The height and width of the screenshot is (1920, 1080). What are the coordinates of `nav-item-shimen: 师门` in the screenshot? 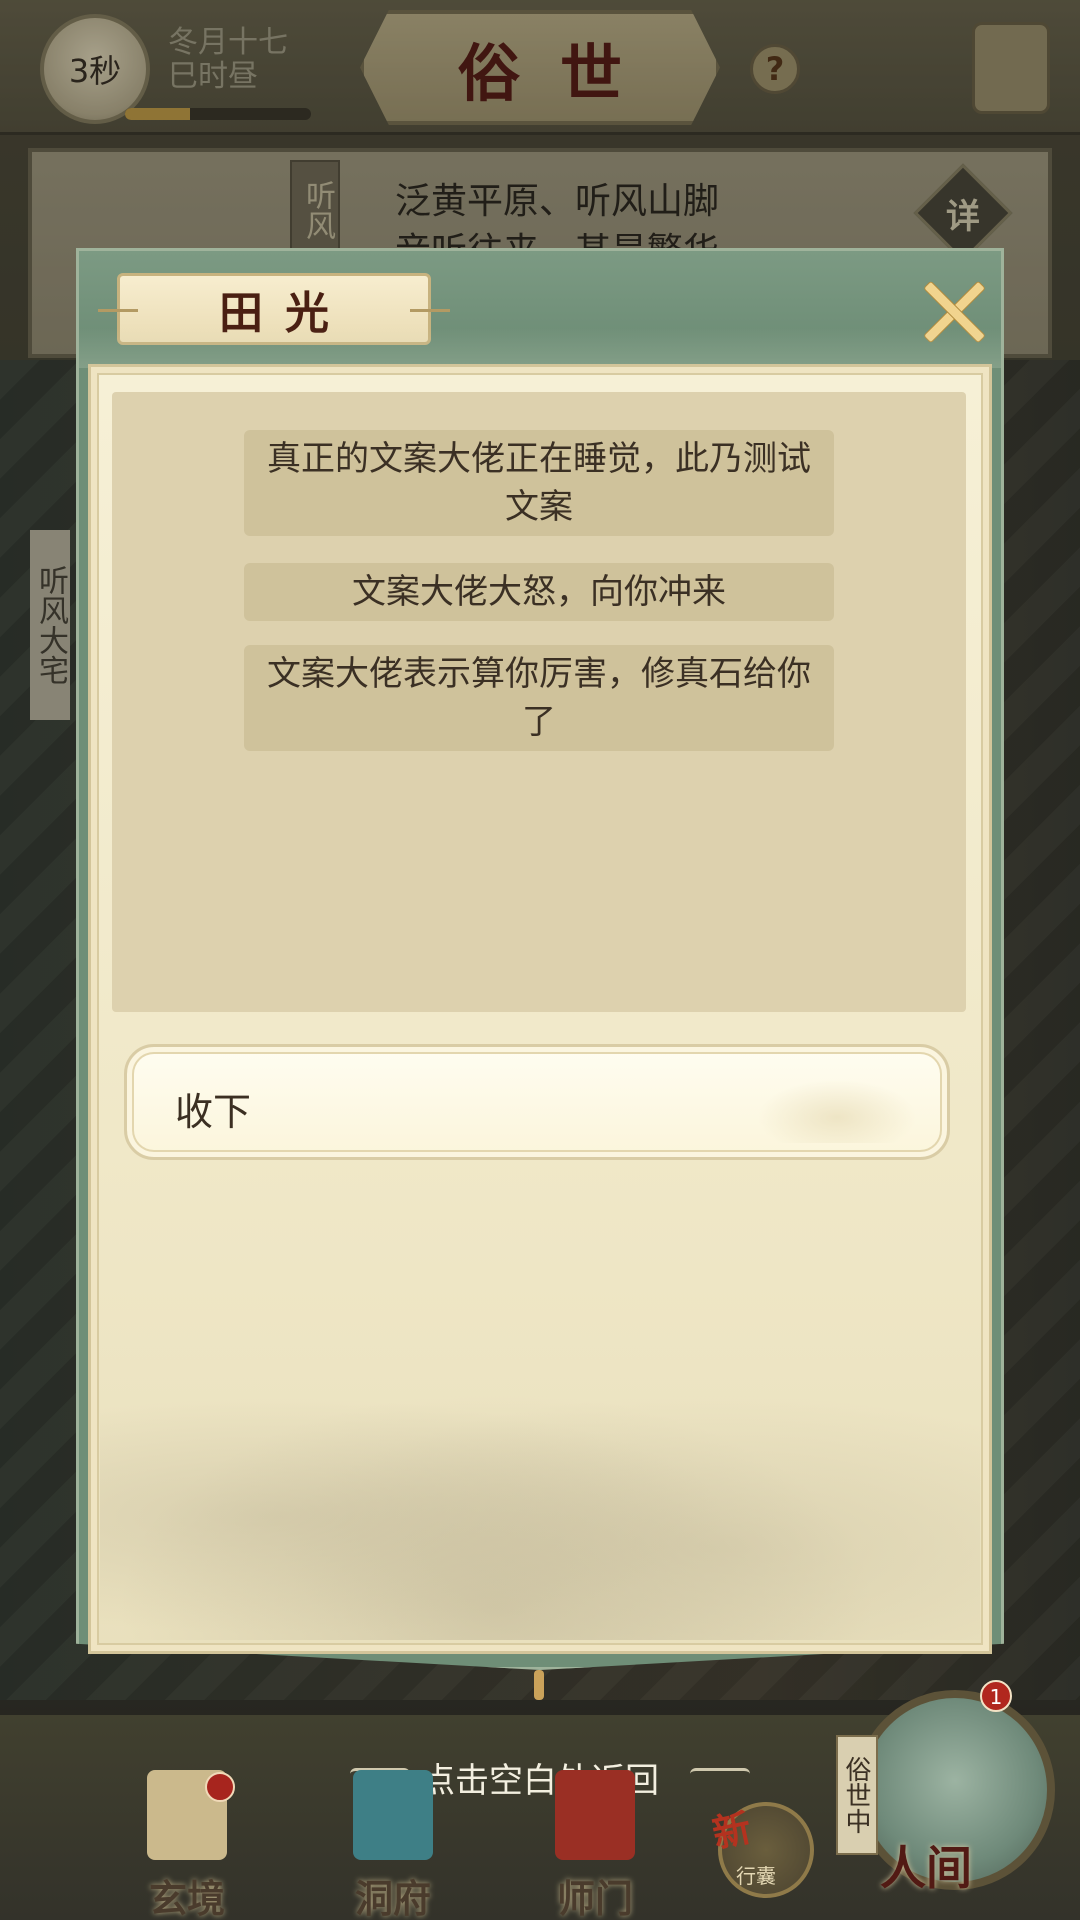 It's located at (595, 1845).